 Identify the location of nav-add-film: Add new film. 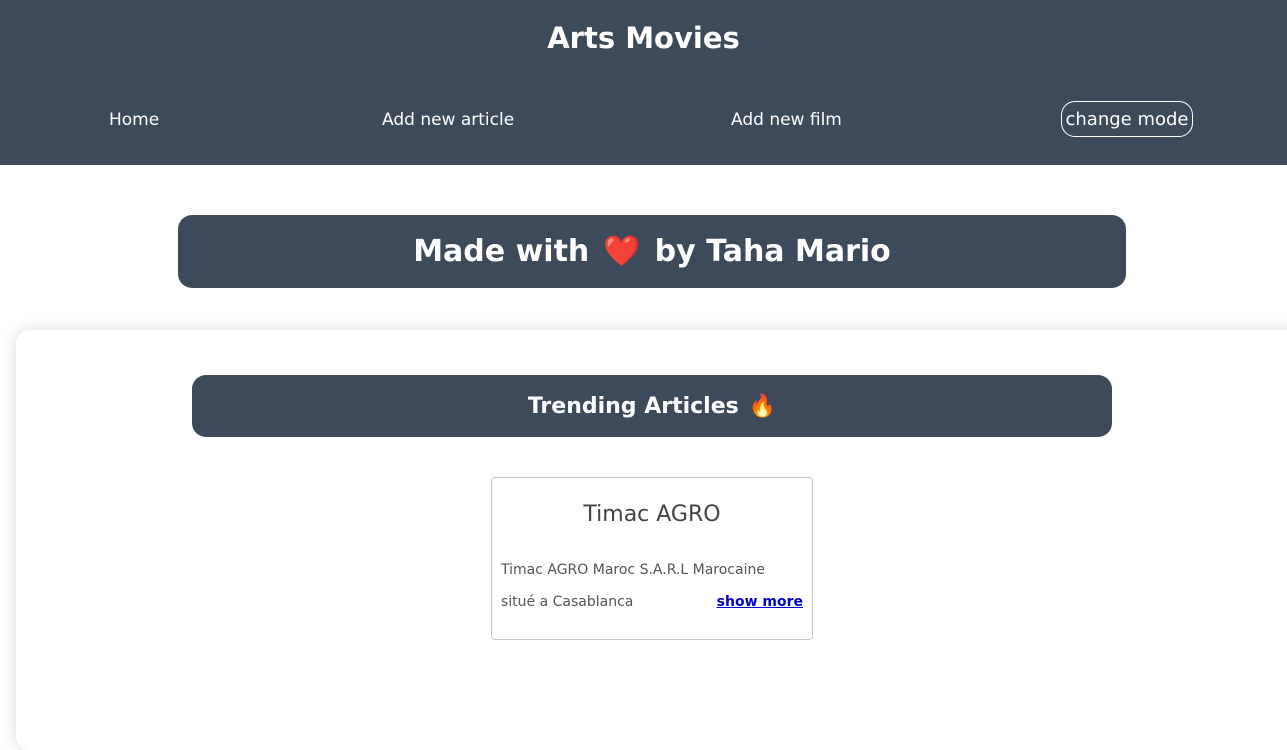
(786, 120).